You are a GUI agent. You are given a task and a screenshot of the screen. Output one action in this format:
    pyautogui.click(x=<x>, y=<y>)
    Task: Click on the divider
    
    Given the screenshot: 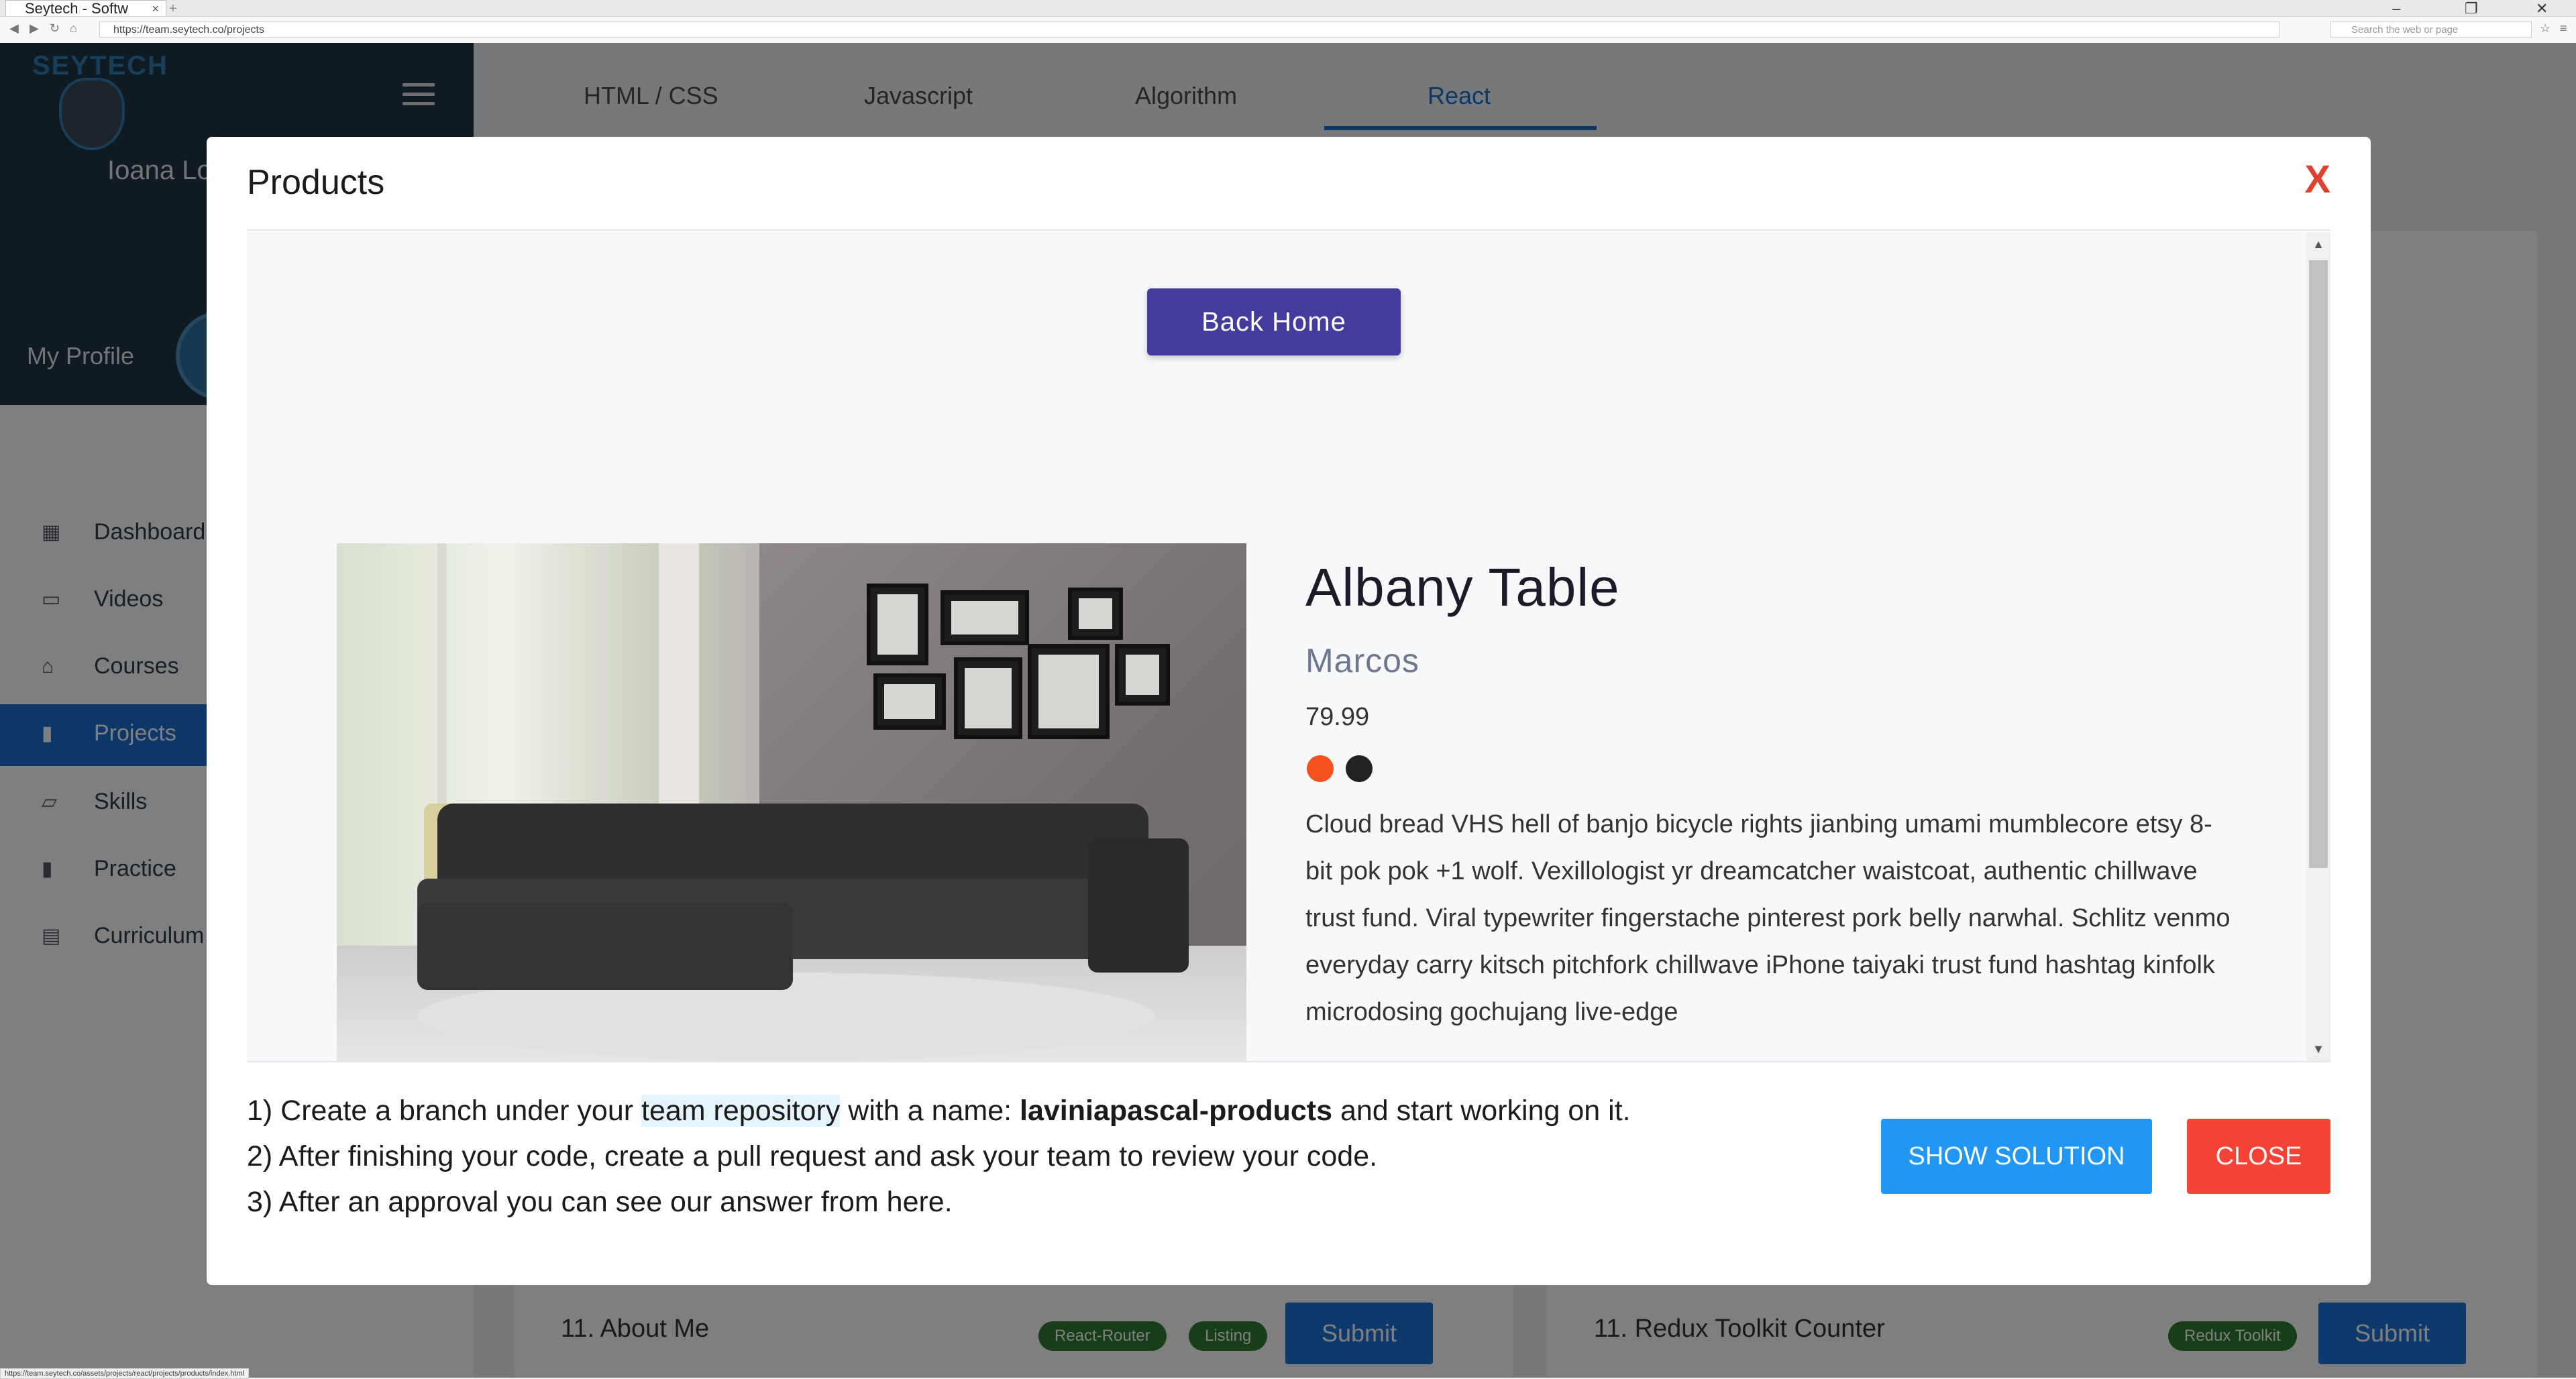 What is the action you would take?
    pyautogui.click(x=1288, y=230)
    